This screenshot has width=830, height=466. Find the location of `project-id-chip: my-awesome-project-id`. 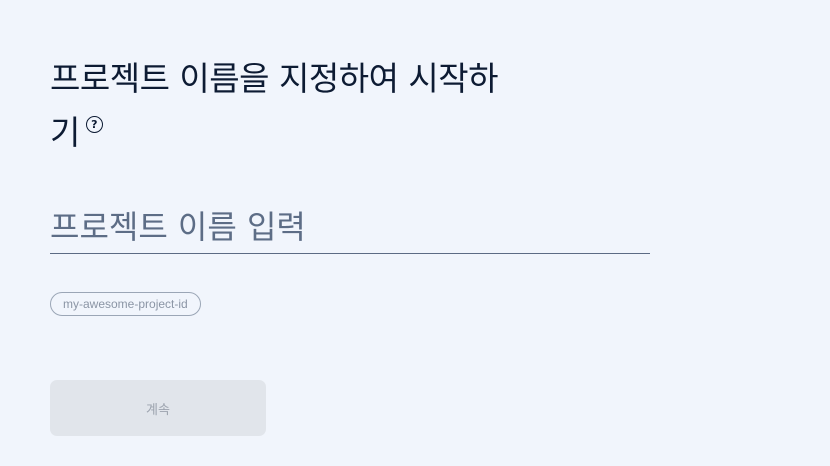

project-id-chip: my-awesome-project-id is located at coordinates (125, 304).